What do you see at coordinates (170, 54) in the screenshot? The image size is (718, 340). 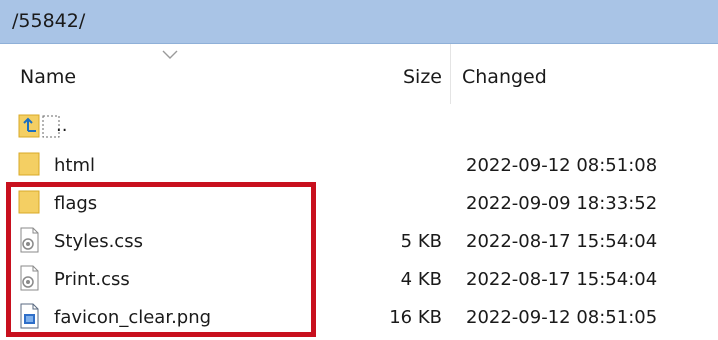 I see `sort-descending-icon` at bounding box center [170, 54].